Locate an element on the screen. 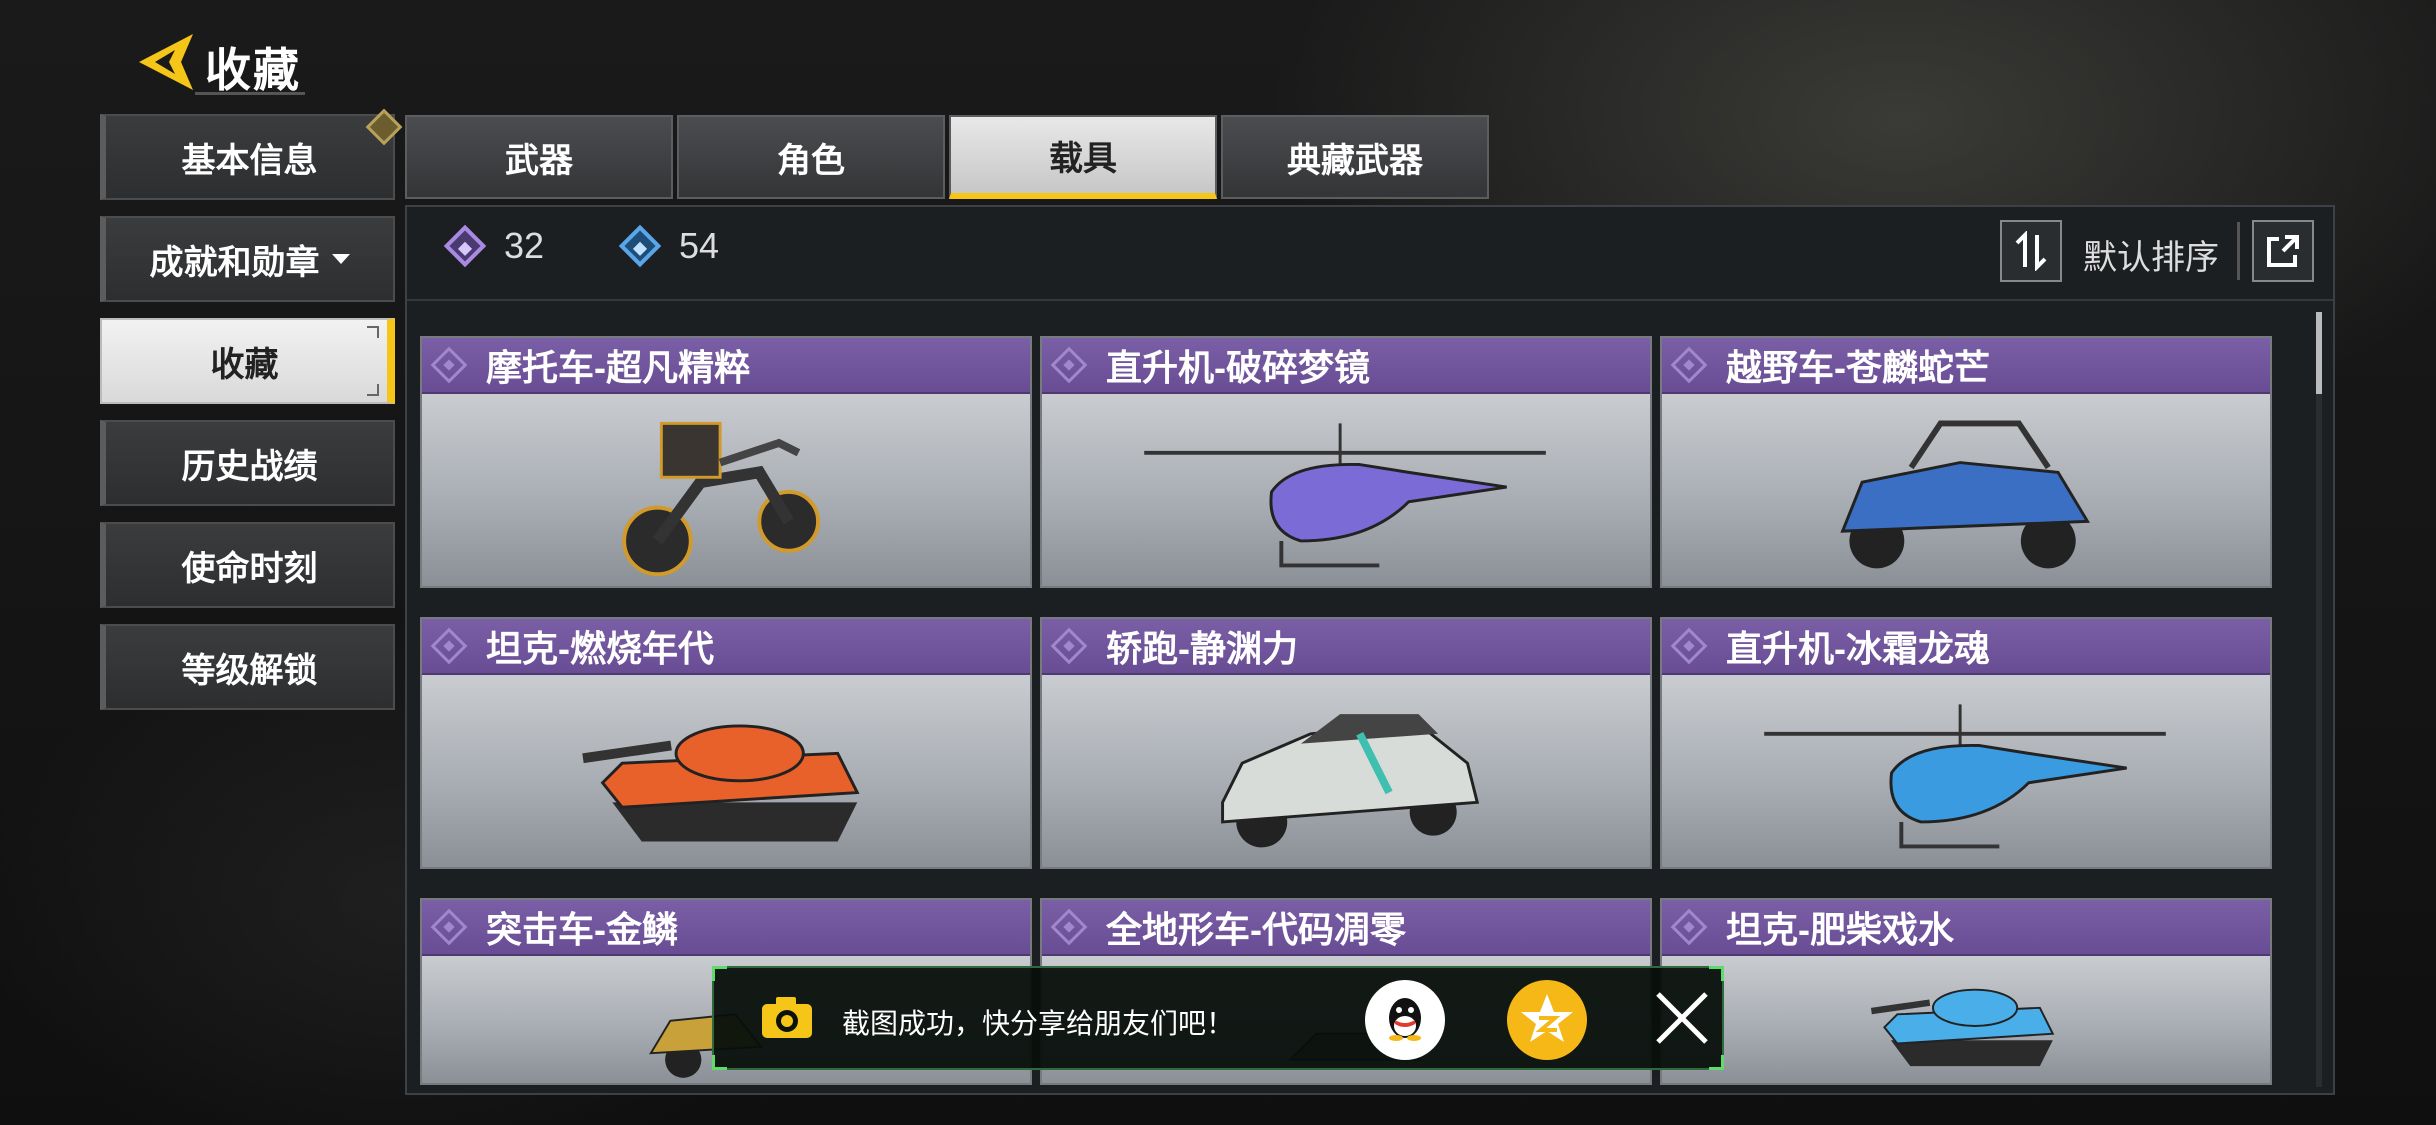 The width and height of the screenshot is (2436, 1125). tab-weapons: 武器 is located at coordinates (539, 157).